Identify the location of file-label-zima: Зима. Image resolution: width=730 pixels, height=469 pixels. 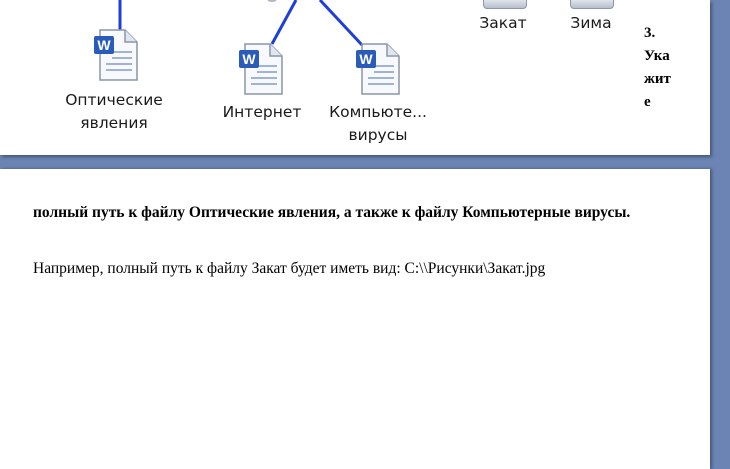
(591, 23).